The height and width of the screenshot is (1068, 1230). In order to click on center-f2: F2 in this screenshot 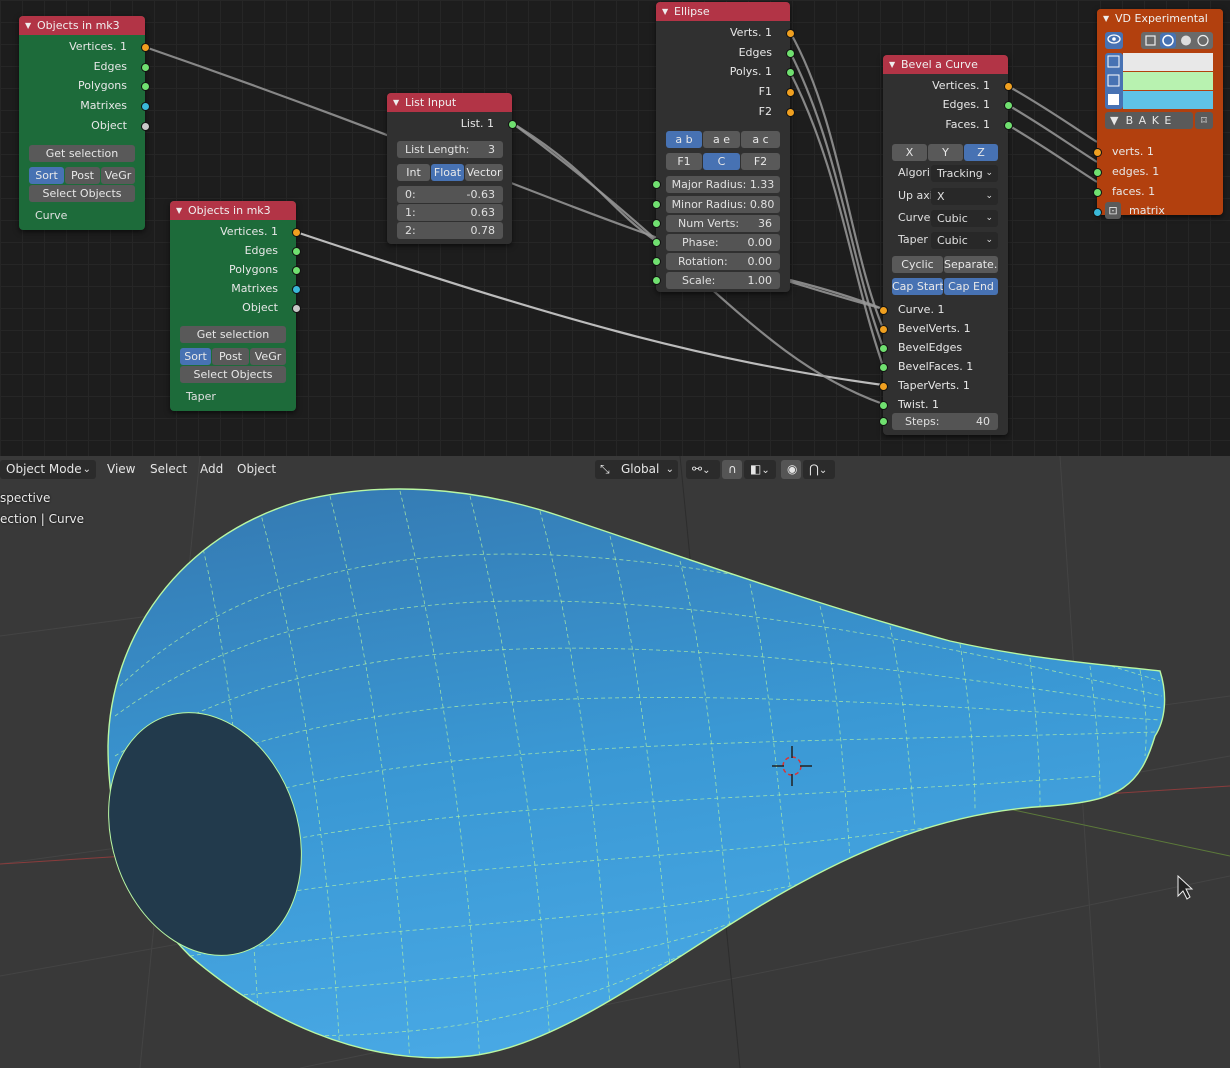, I will do `click(760, 161)`.